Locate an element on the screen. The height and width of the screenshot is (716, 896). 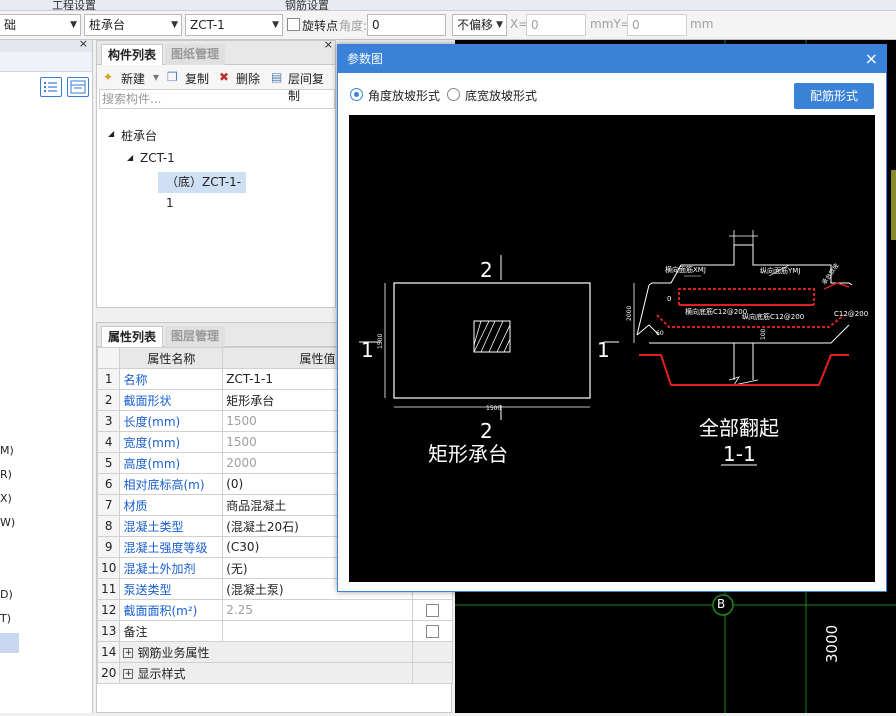
offset-select: 不偏移 ▼ is located at coordinates (479, 25).